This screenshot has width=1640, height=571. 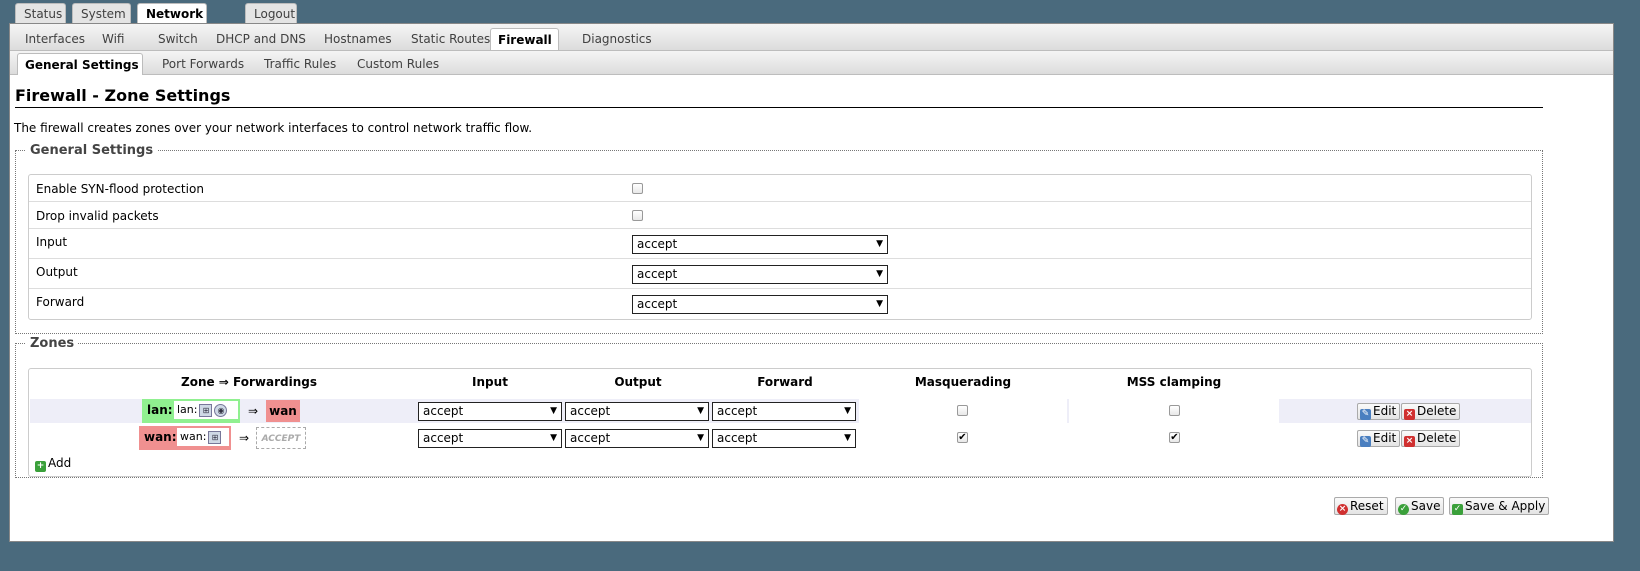 I want to click on wan-input-value: accept, so click(x=443, y=438).